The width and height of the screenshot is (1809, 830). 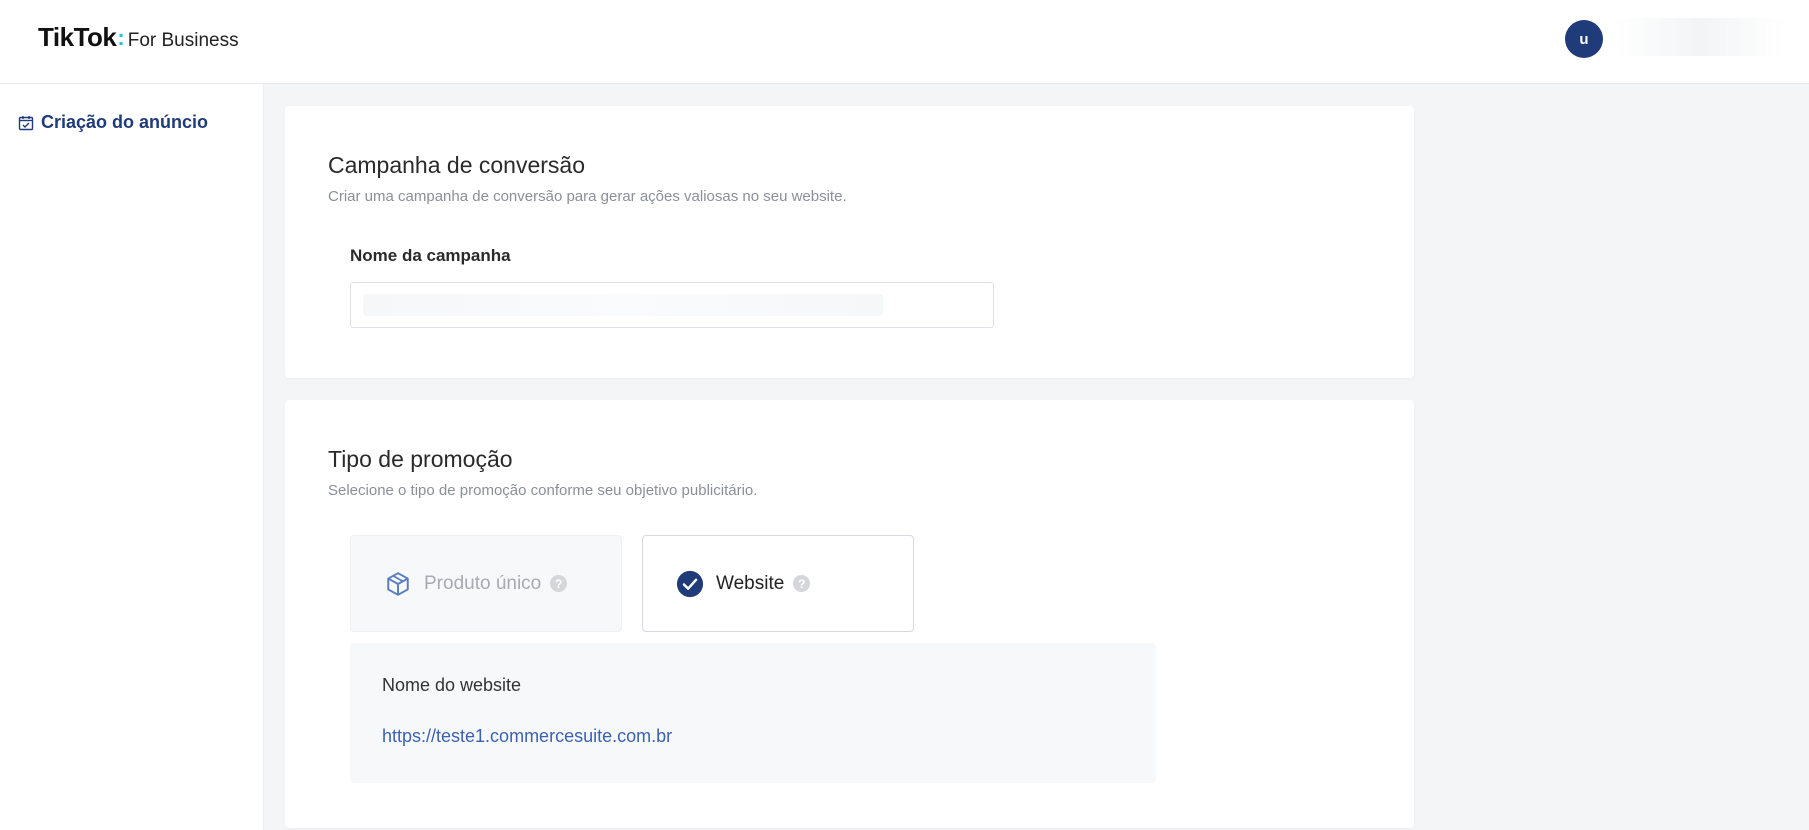 What do you see at coordinates (26, 123) in the screenshot?
I see `calendar-check-icon` at bounding box center [26, 123].